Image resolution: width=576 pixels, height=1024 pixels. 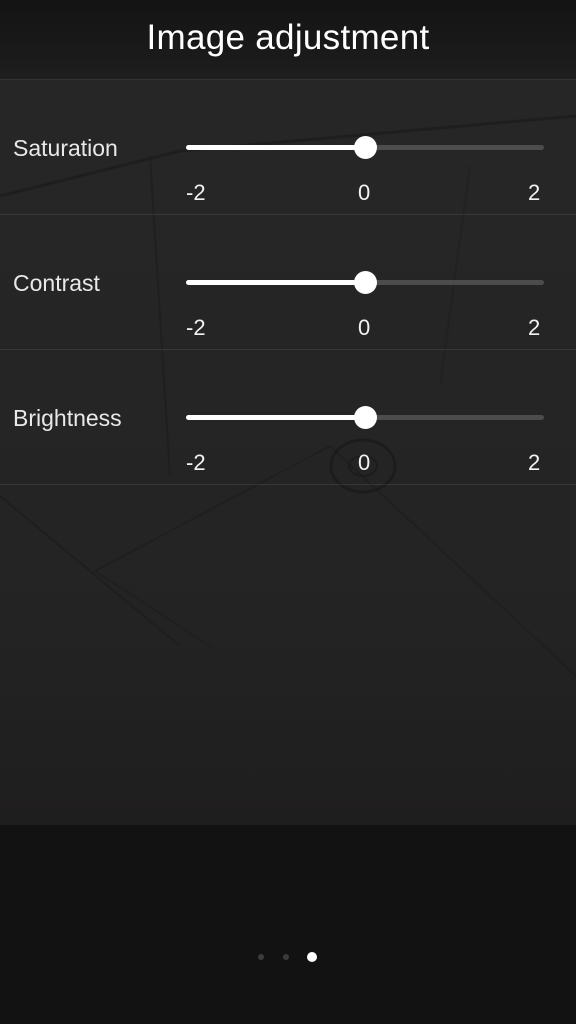 What do you see at coordinates (364, 462) in the screenshot?
I see `brightness-mid-label: 0` at bounding box center [364, 462].